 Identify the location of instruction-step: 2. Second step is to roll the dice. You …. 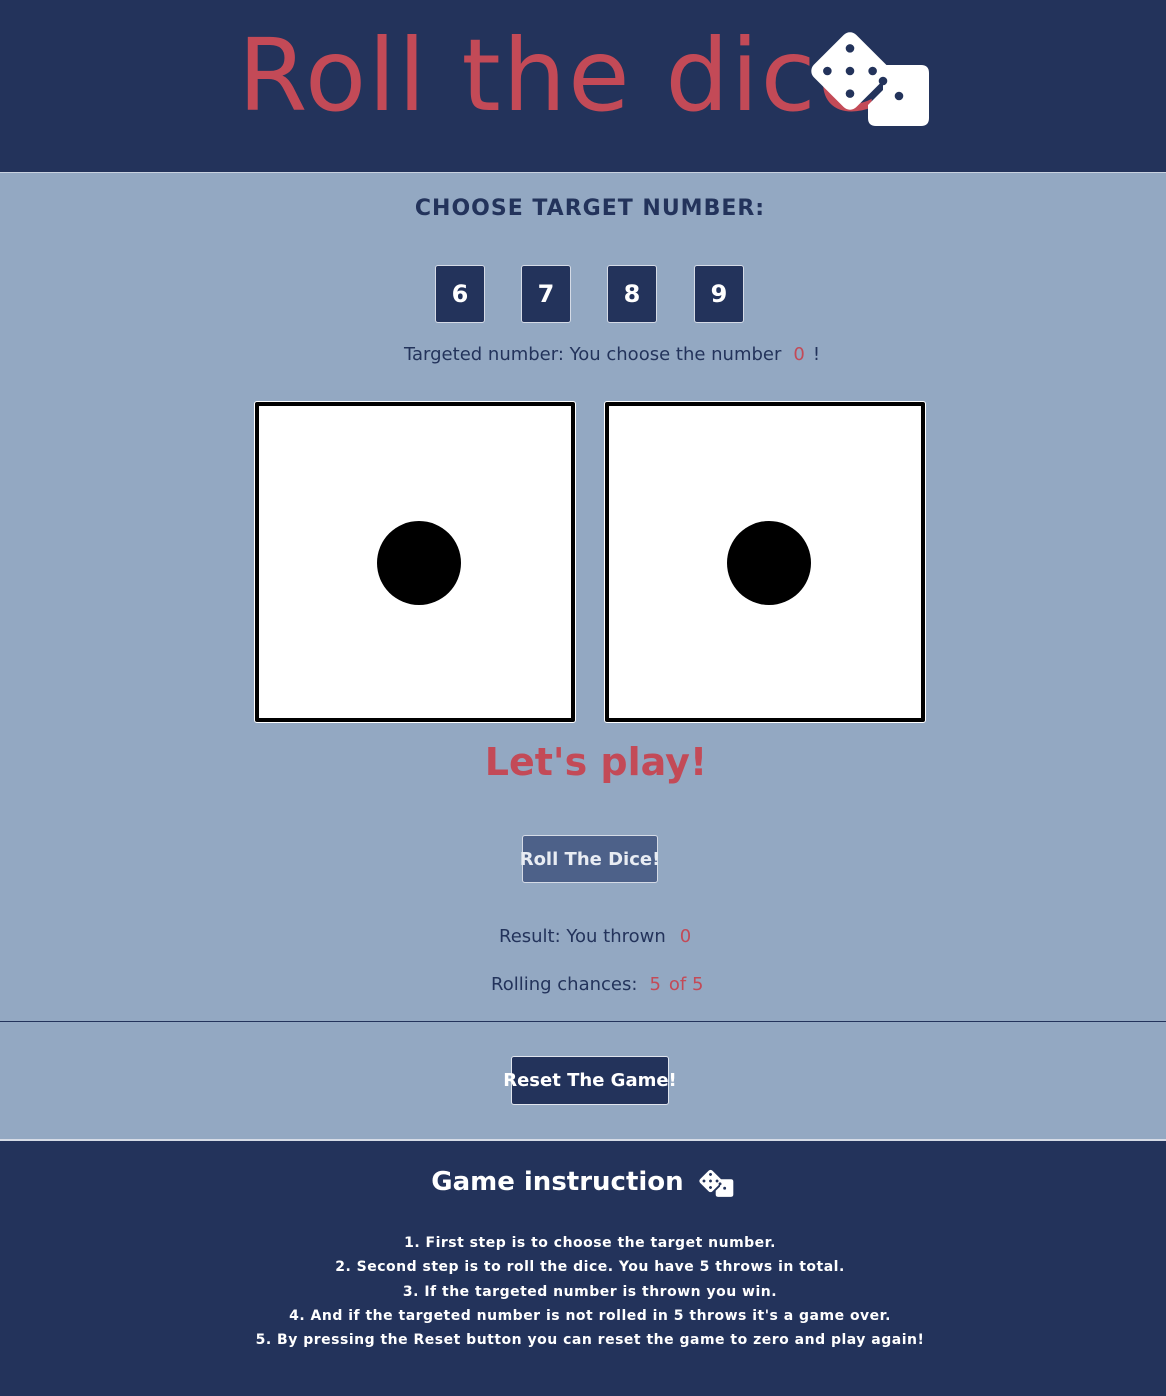
(590, 1267).